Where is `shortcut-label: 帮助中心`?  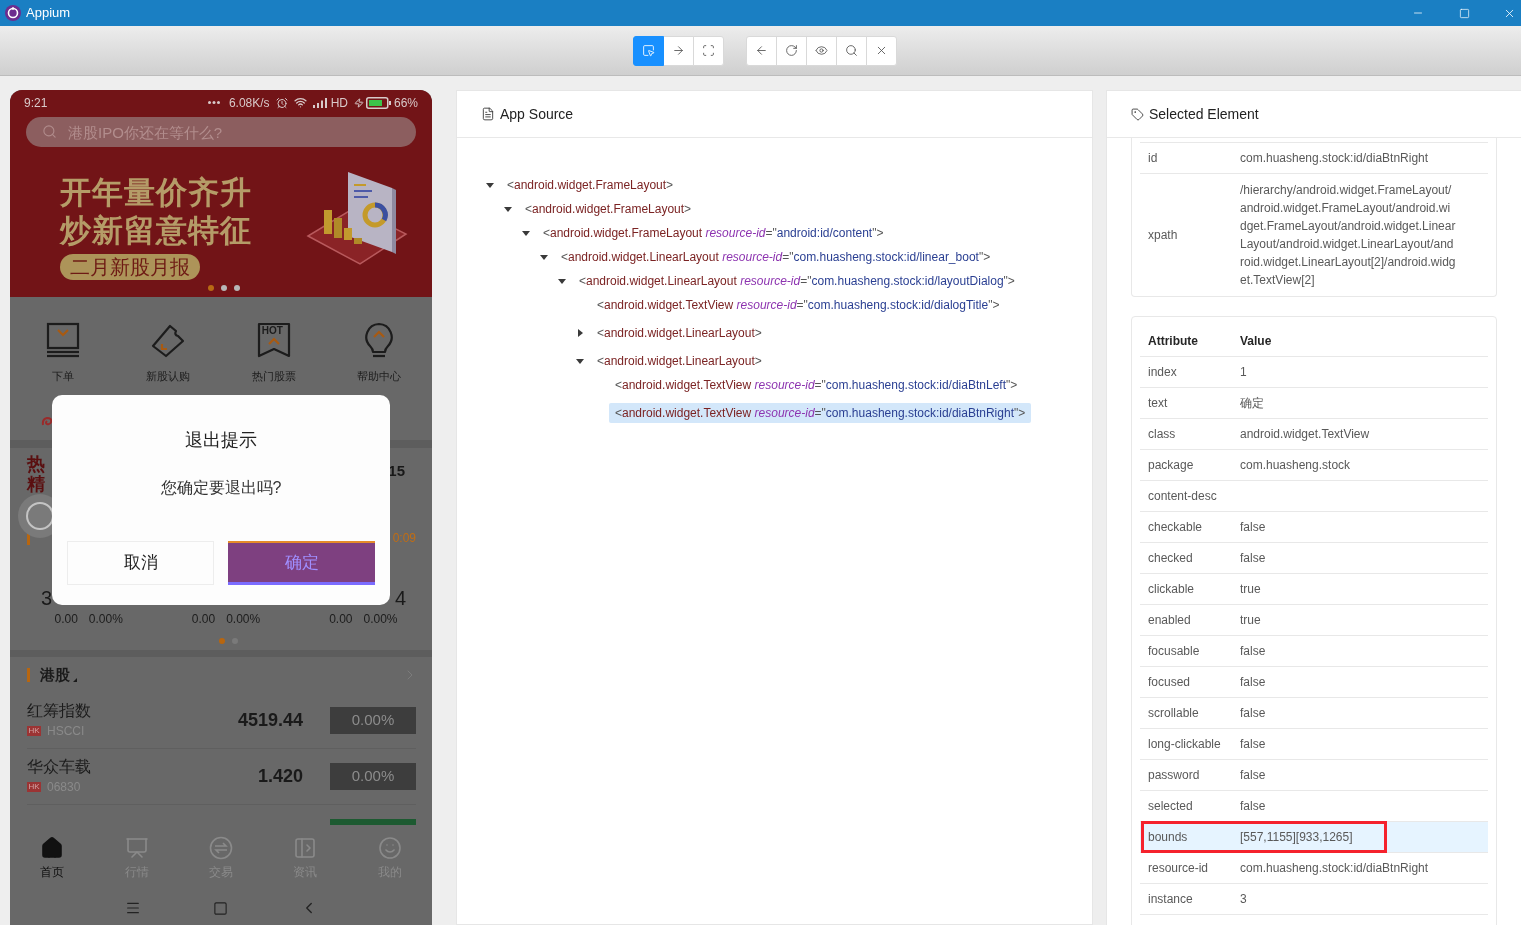
shortcut-label: 帮助中心 is located at coordinates (379, 376).